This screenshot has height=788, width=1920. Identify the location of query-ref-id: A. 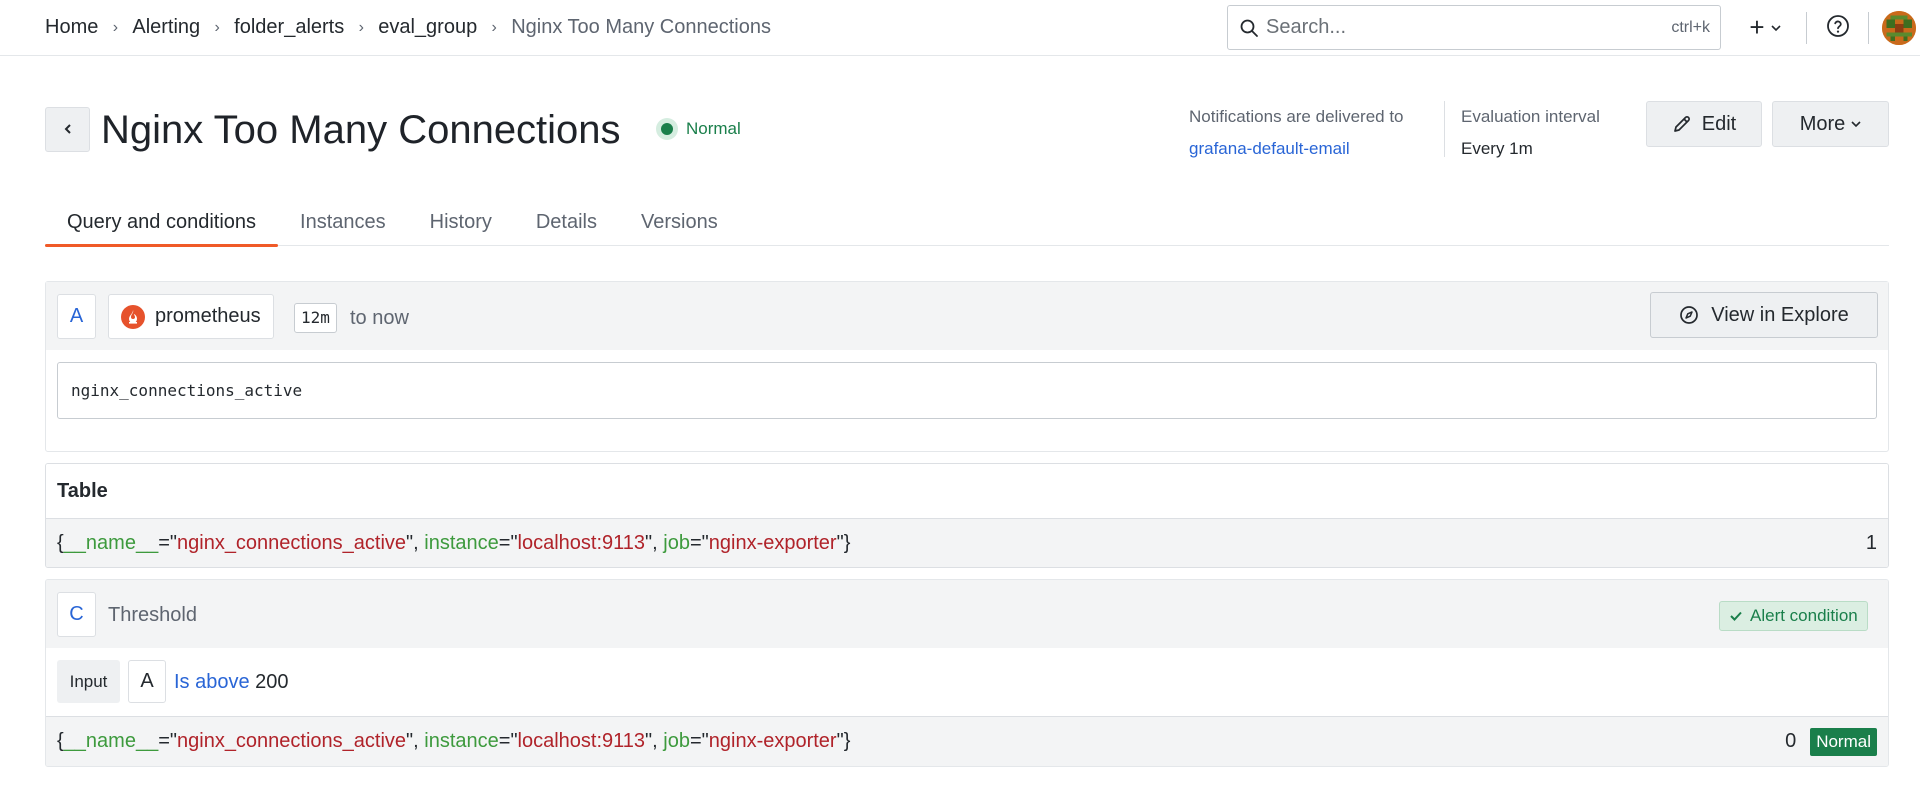
(76, 316).